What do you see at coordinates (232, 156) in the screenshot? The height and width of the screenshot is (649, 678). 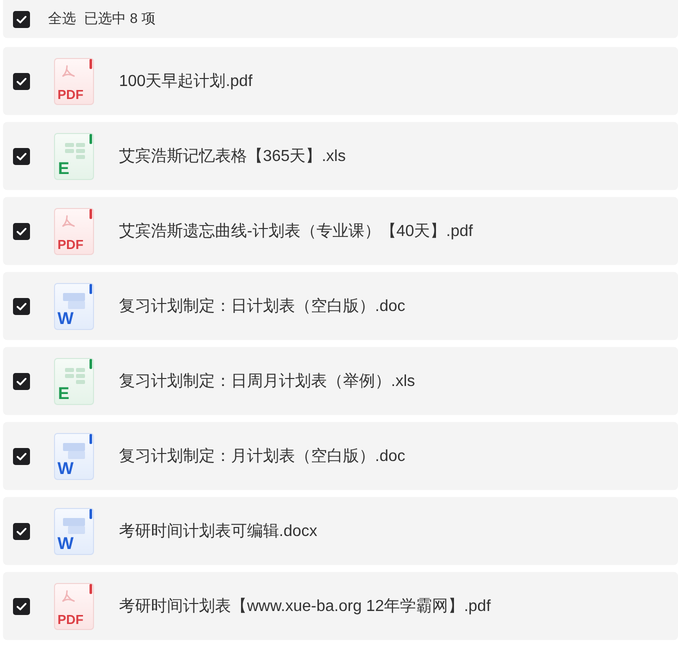 I see `file-name: 艾宾浩斯记忆表格【365天】.xls` at bounding box center [232, 156].